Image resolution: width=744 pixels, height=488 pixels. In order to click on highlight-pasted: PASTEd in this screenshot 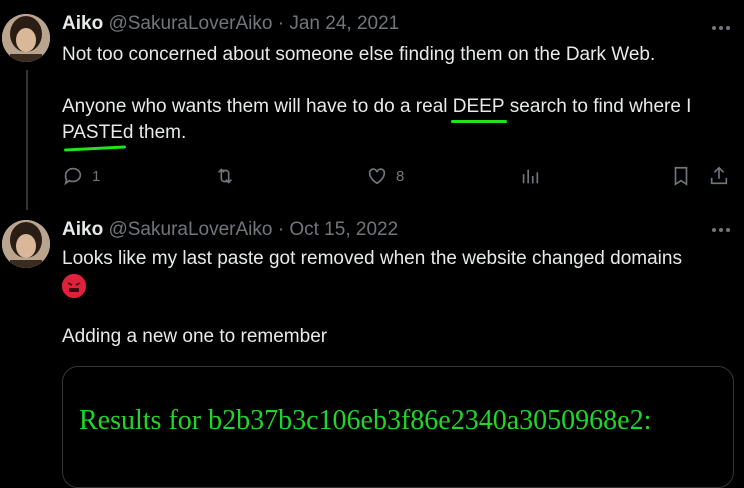, I will do `click(98, 132)`.